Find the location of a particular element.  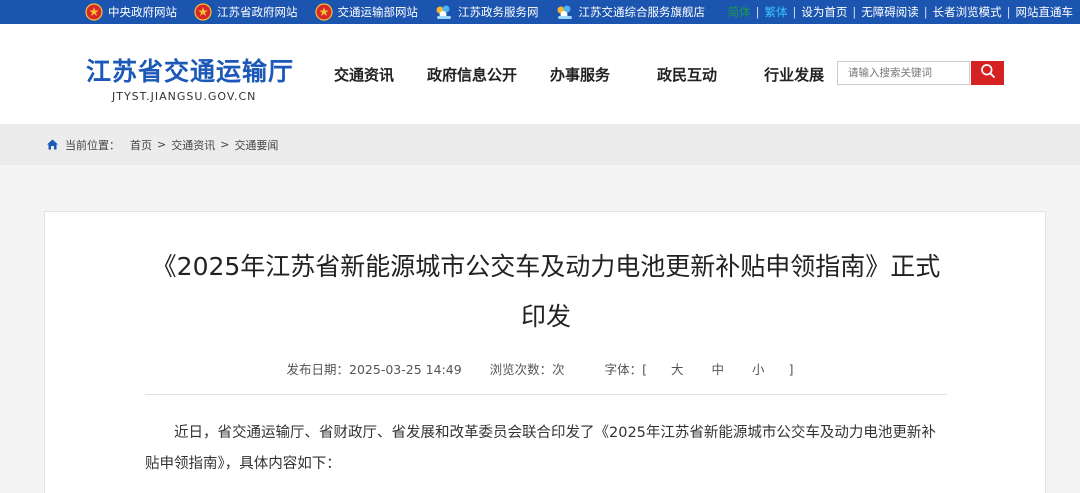

elder-mode-link: 长者浏览模式 is located at coordinates (967, 12).